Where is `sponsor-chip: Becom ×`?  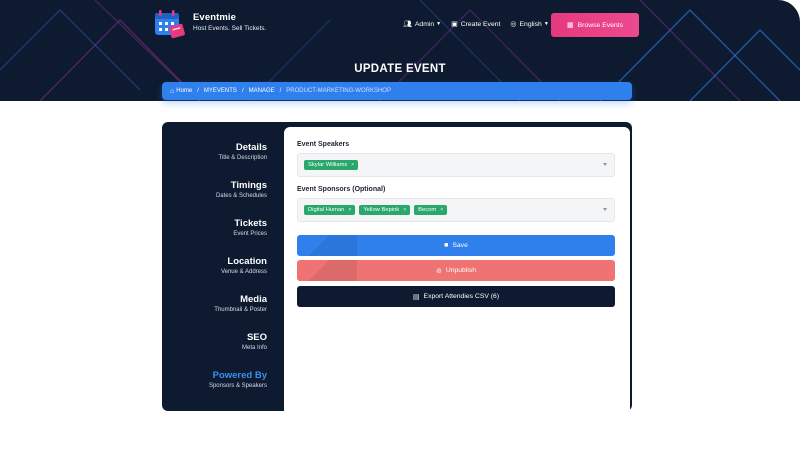
sponsor-chip: Becom × is located at coordinates (431, 210).